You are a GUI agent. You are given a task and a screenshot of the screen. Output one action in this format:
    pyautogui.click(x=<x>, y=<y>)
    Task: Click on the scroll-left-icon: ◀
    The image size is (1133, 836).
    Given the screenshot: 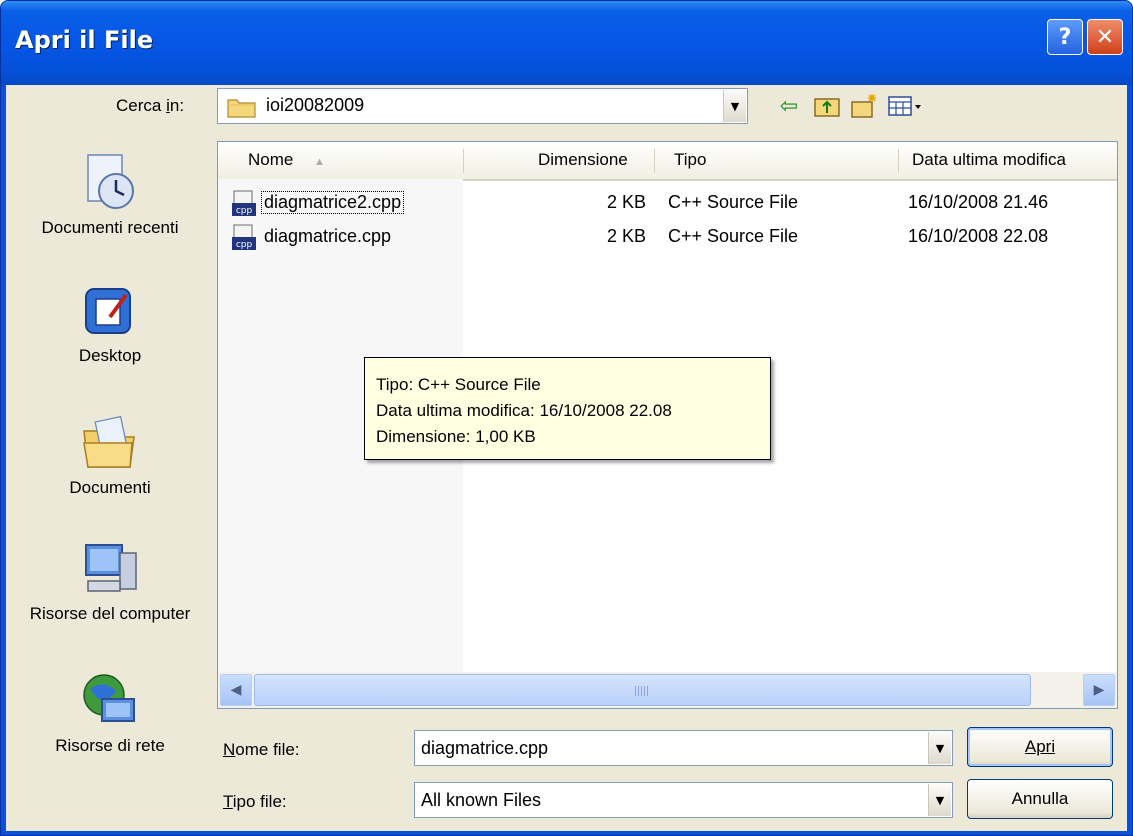 What is the action you would take?
    pyautogui.click(x=236, y=690)
    